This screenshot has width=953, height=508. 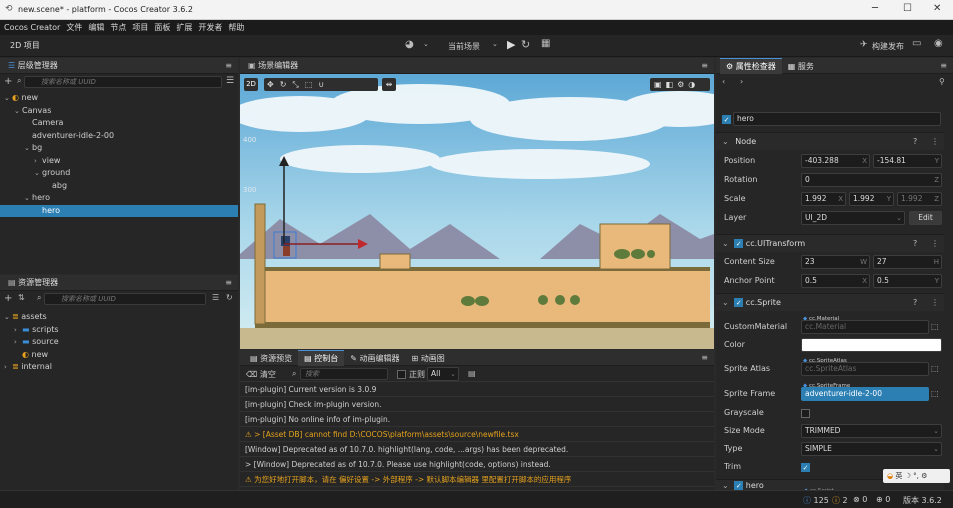 I want to click on uitransform-enabled-checkbox: ✓, so click(x=739, y=243).